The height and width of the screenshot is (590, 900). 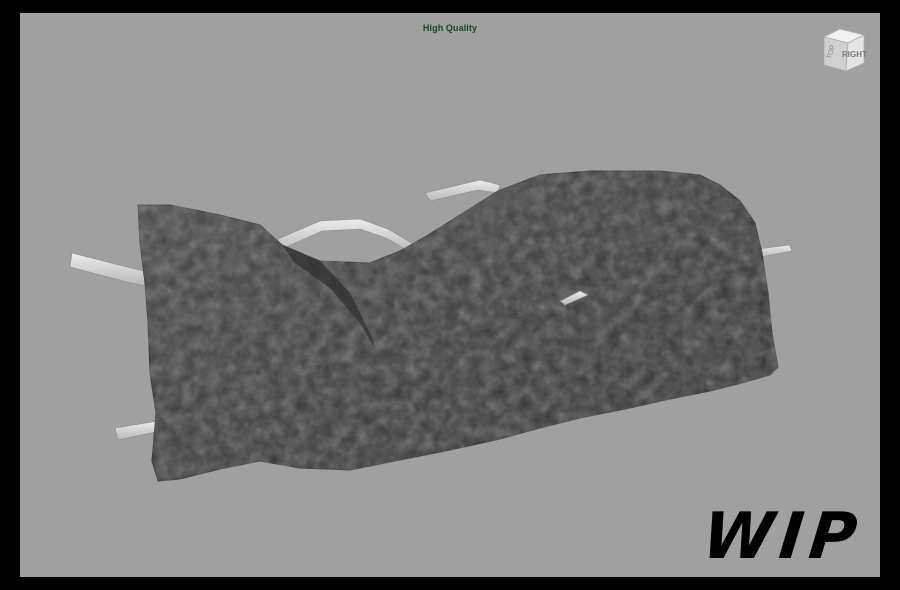 What do you see at coordinates (110, 269) in the screenshot?
I see `bar-left-upper` at bounding box center [110, 269].